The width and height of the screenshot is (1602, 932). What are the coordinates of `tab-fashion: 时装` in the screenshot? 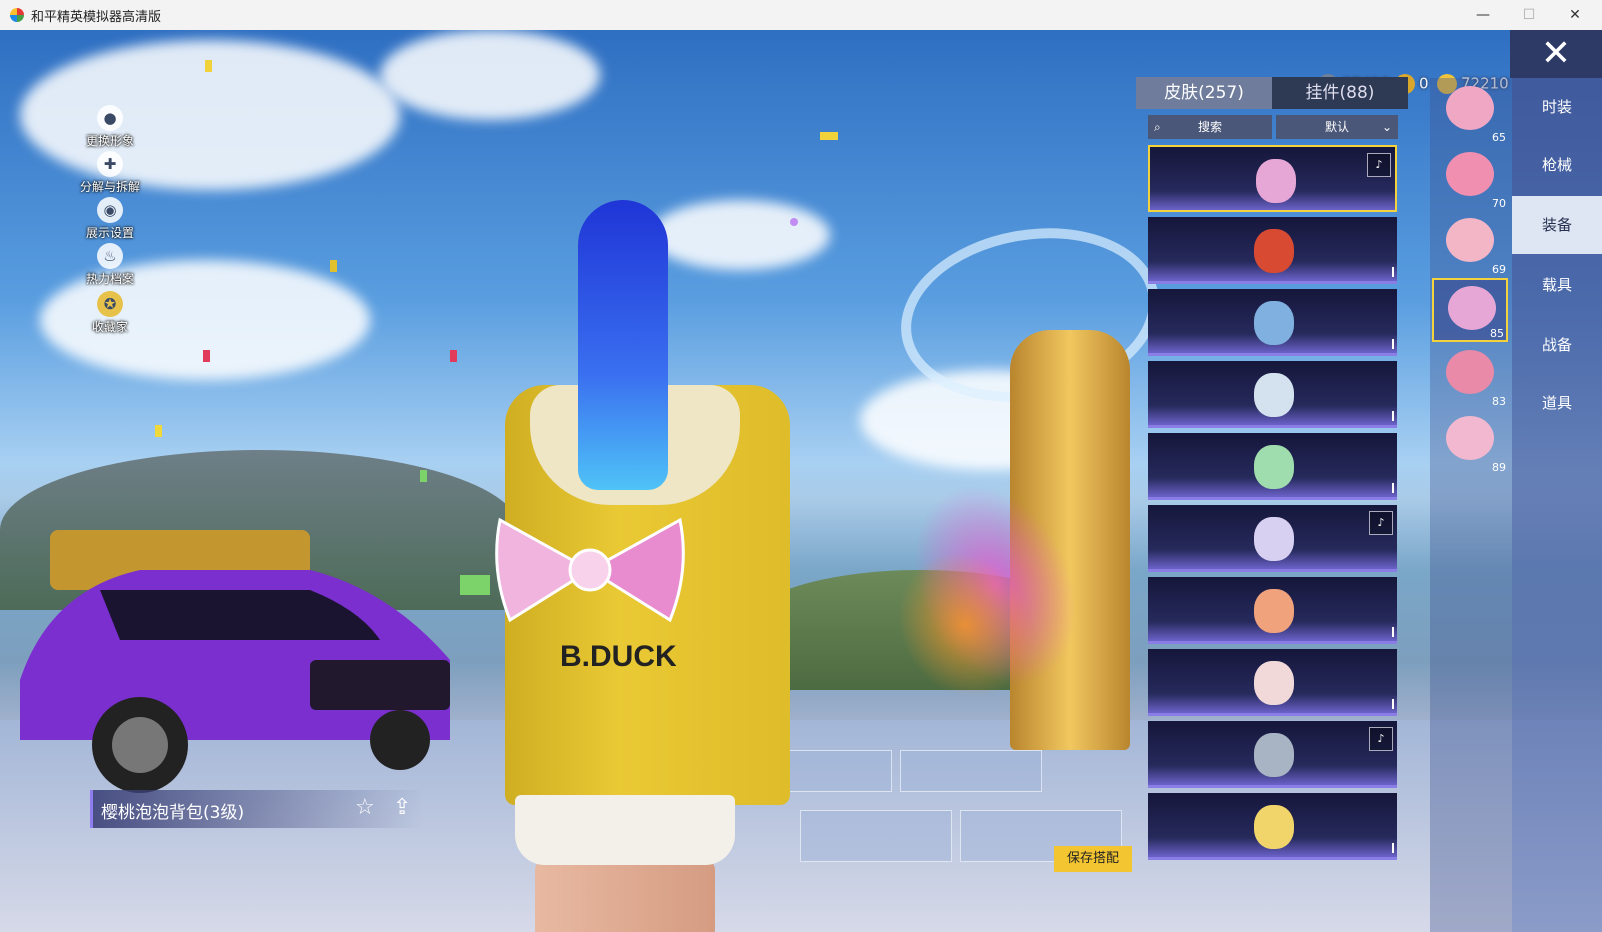 It's located at (1557, 107).